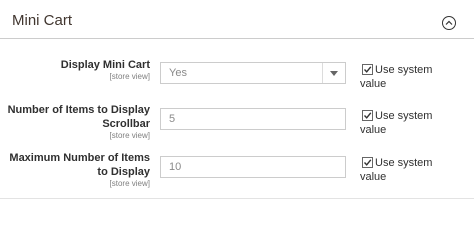  I want to click on section-divider, so click(237, 38).